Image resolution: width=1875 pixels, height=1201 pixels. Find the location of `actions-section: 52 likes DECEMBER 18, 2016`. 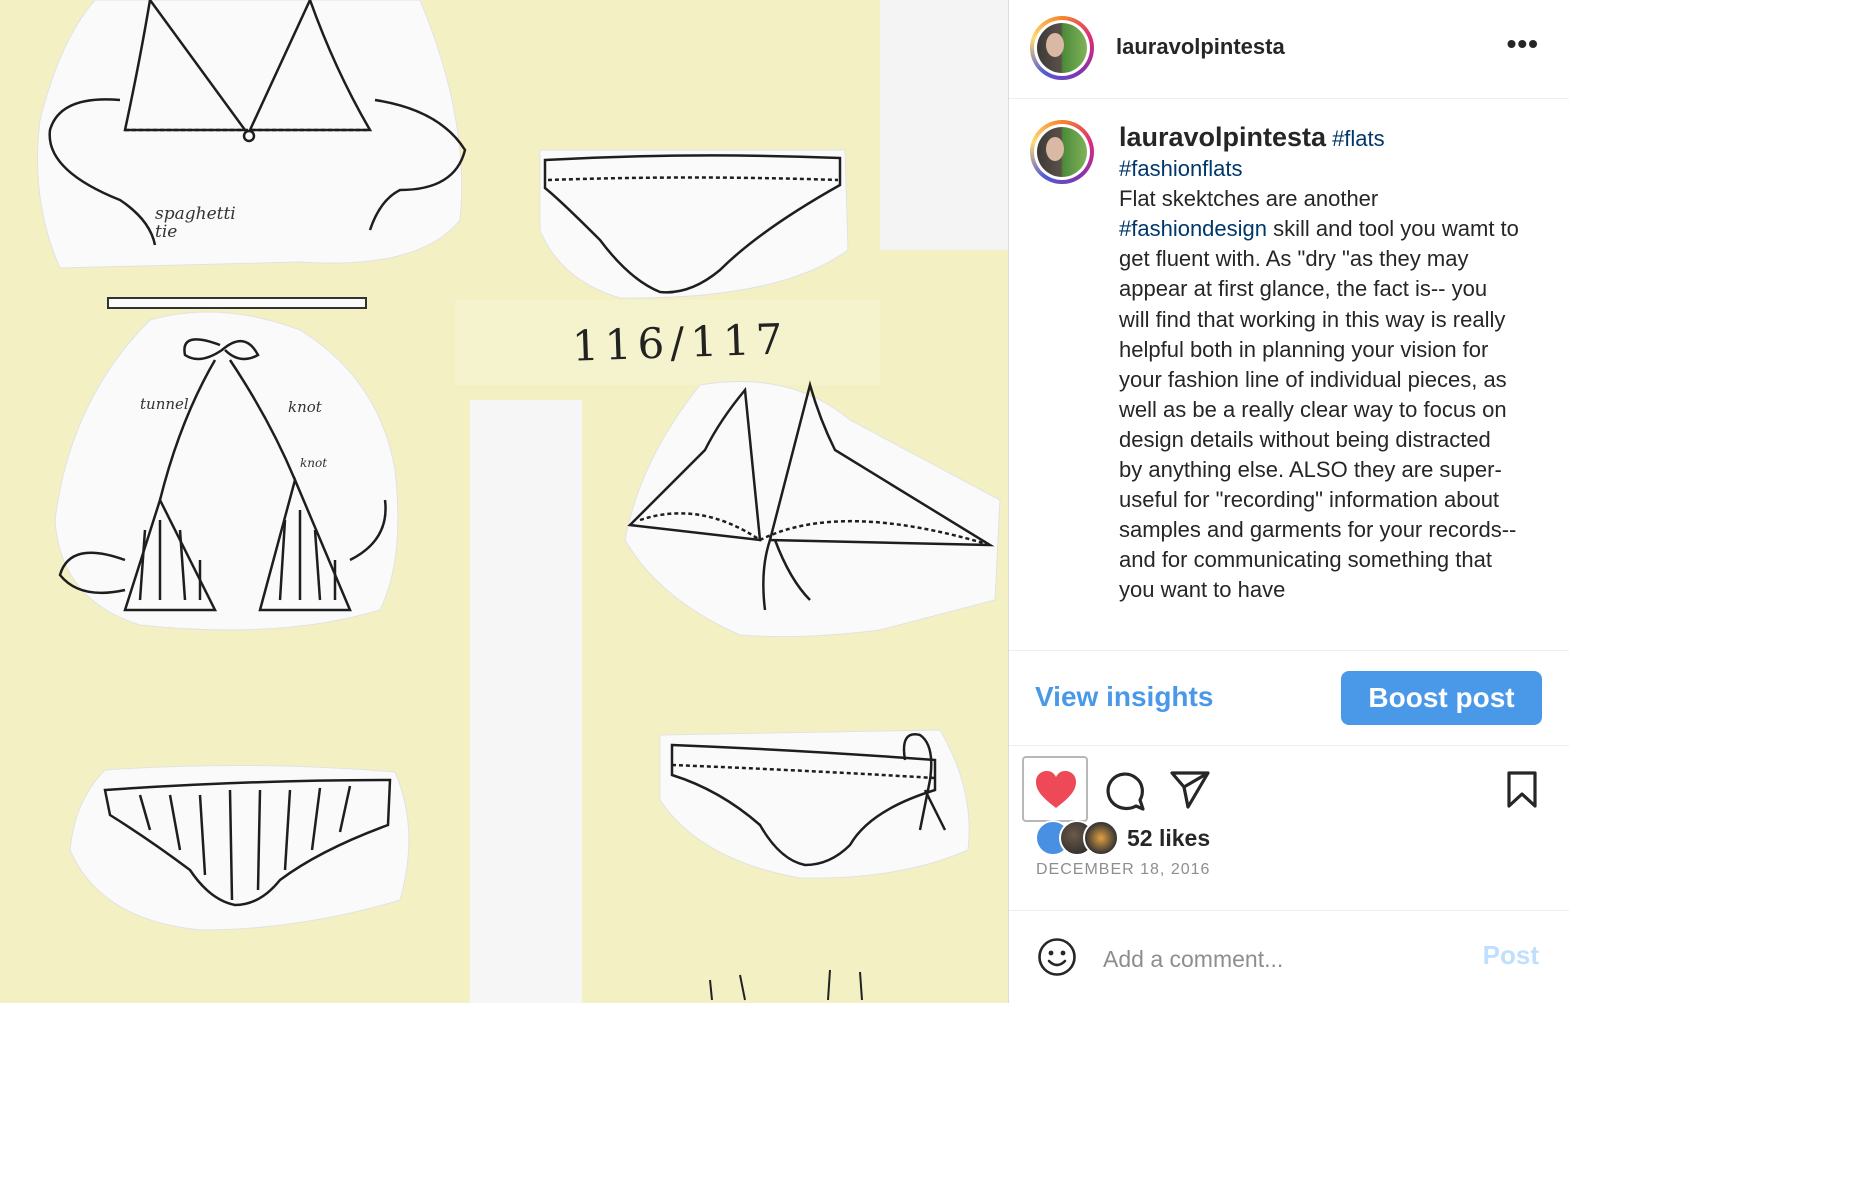

actions-section: 52 likes DECEMBER 18, 2016 is located at coordinates (1289, 827).